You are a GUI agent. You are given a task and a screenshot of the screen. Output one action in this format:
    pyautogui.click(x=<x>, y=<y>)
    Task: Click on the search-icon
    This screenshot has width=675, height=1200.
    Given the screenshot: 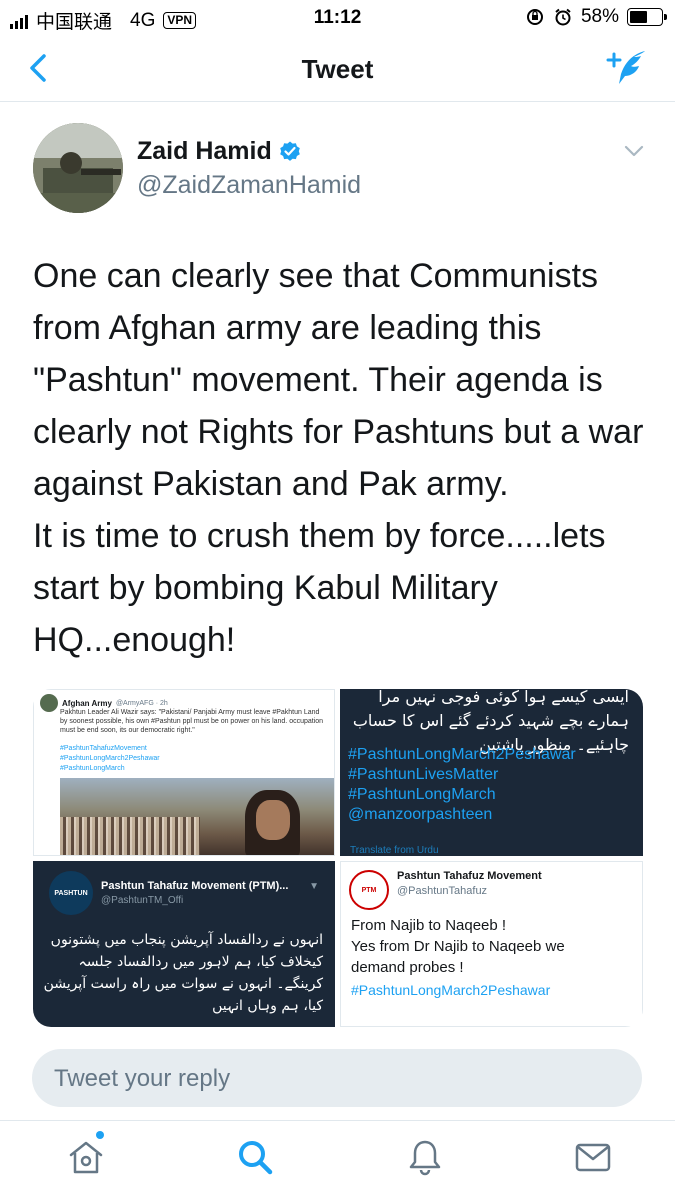 What is the action you would take?
    pyautogui.click(x=255, y=1157)
    